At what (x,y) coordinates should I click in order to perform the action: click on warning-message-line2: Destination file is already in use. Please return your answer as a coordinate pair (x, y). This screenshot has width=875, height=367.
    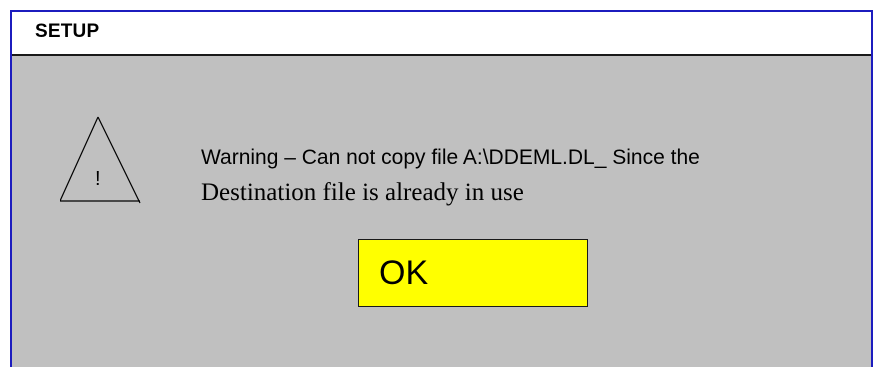
    Looking at the image, I should click on (362, 192).